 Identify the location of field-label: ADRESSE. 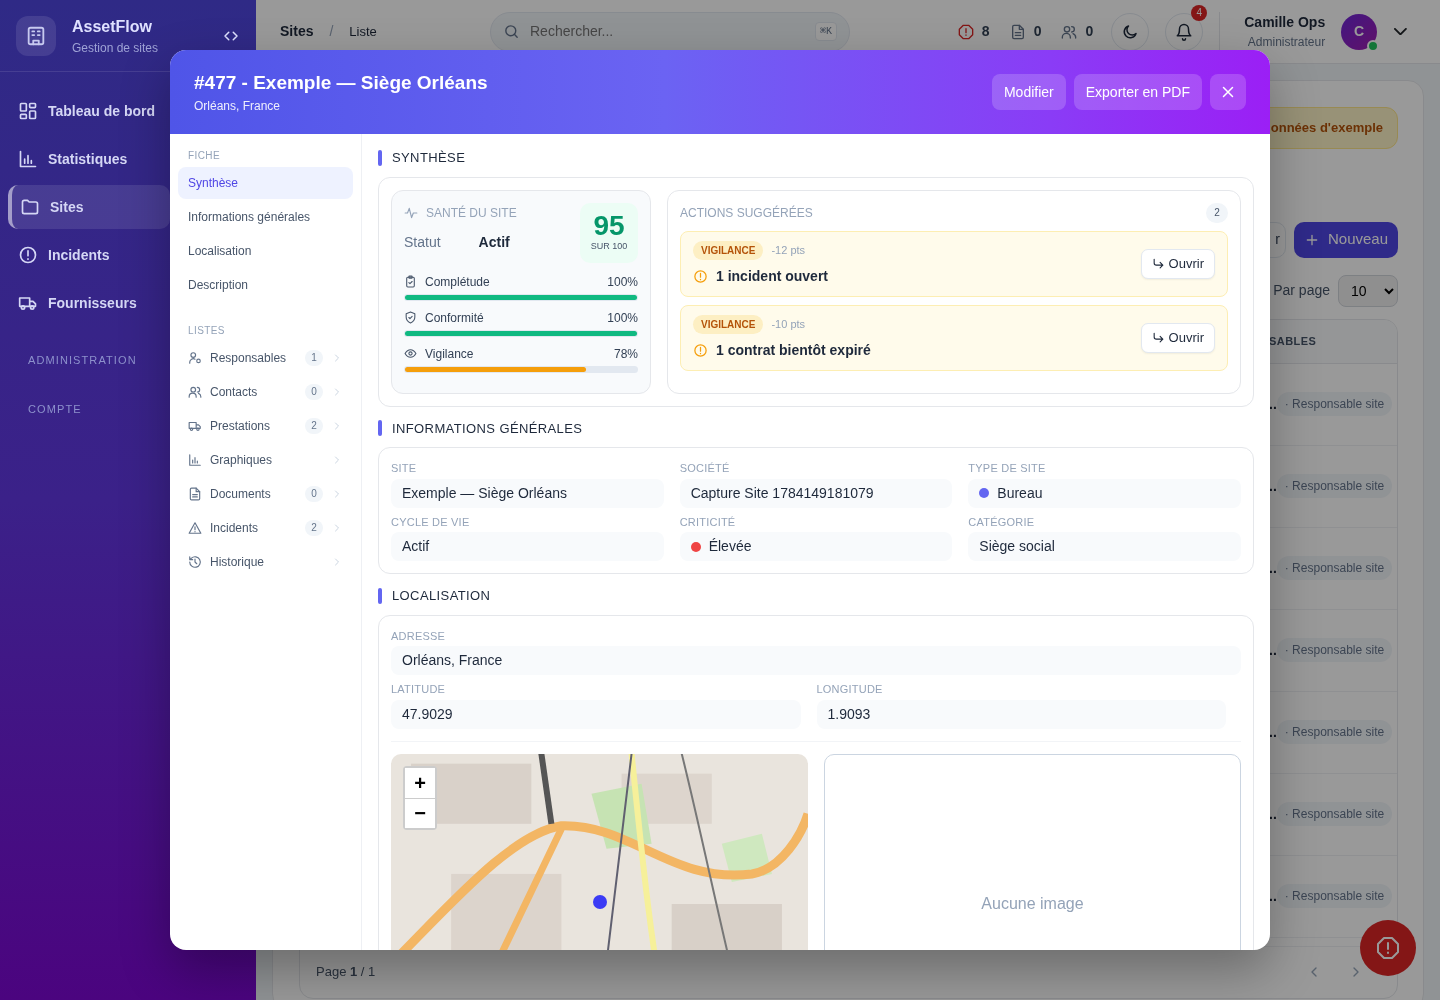
(419, 636).